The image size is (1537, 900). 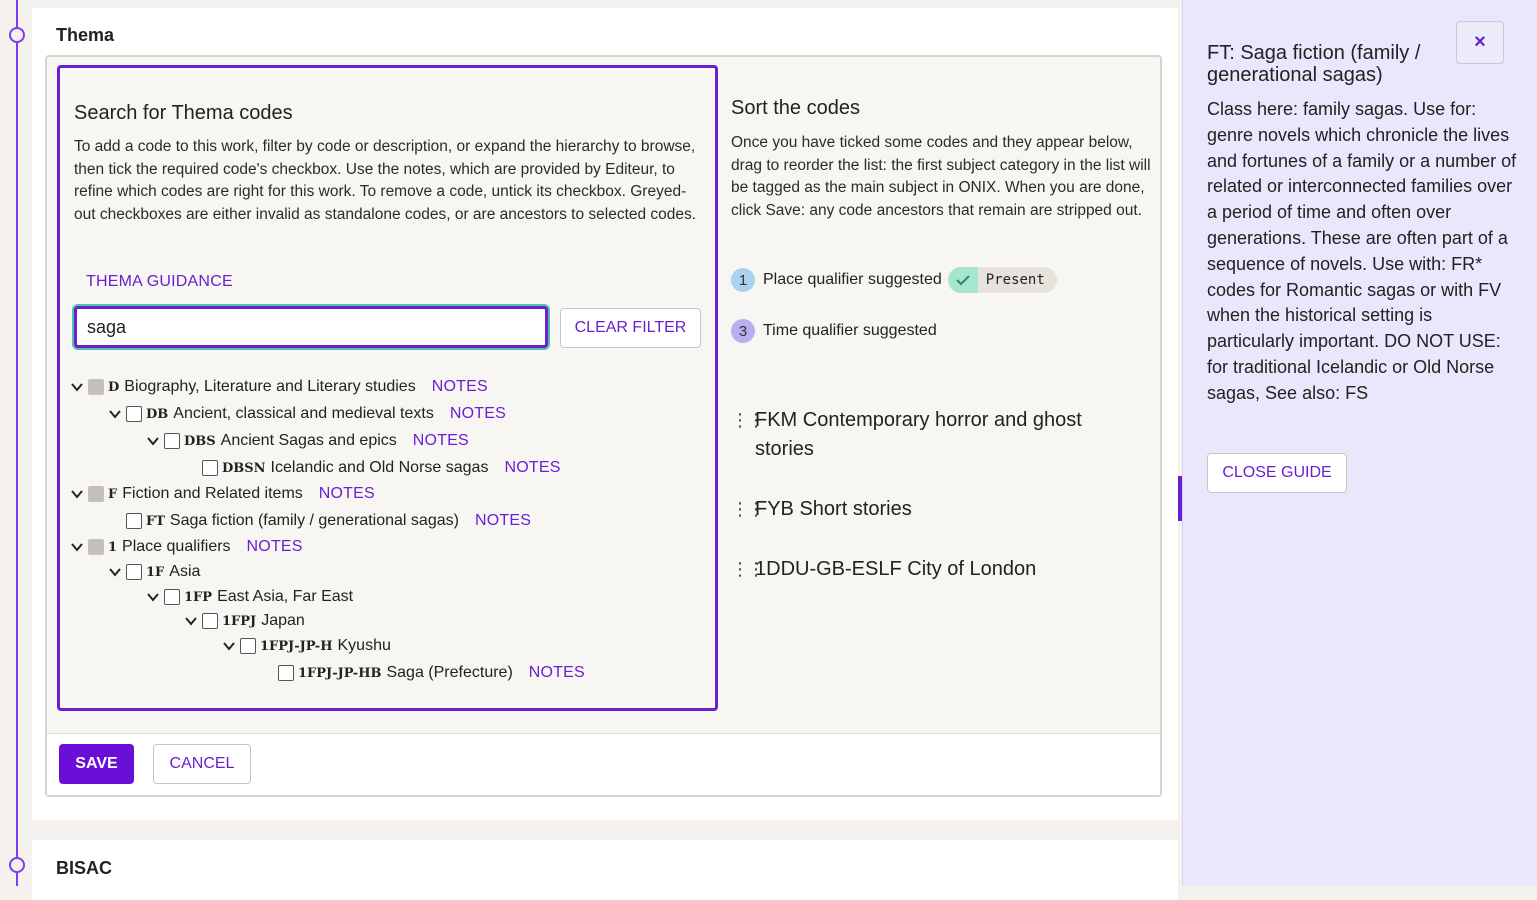 What do you see at coordinates (833, 509) in the screenshot?
I see `sort-item-label: FYB Short stories` at bounding box center [833, 509].